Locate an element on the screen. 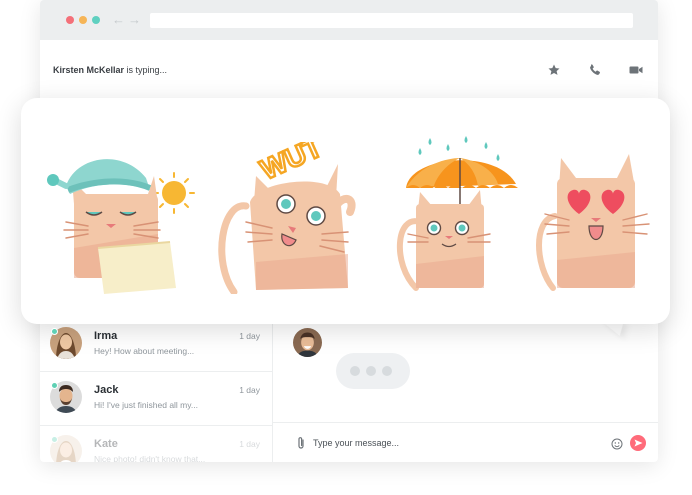 The width and height of the screenshot is (692, 495). browser-titlebar: ← → is located at coordinates (349, 20).